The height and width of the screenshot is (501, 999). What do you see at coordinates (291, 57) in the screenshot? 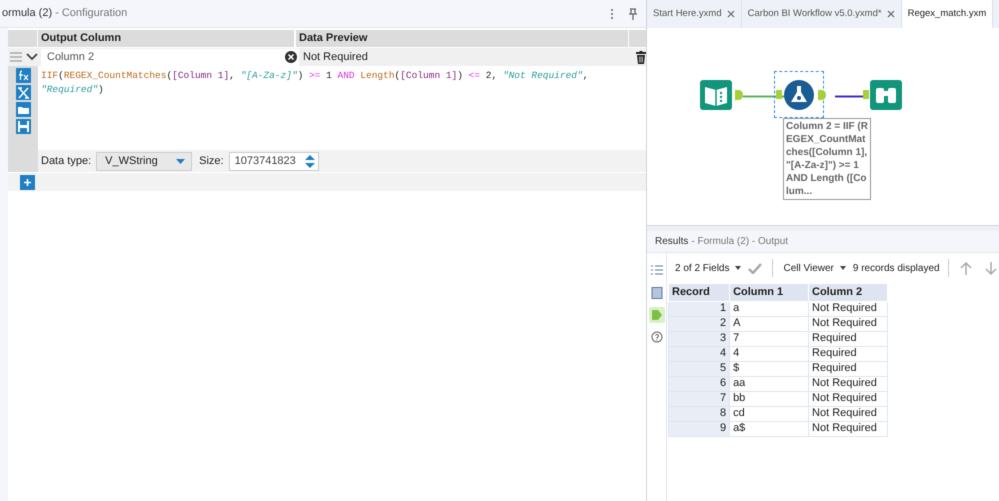
I see `clear-icon` at bounding box center [291, 57].